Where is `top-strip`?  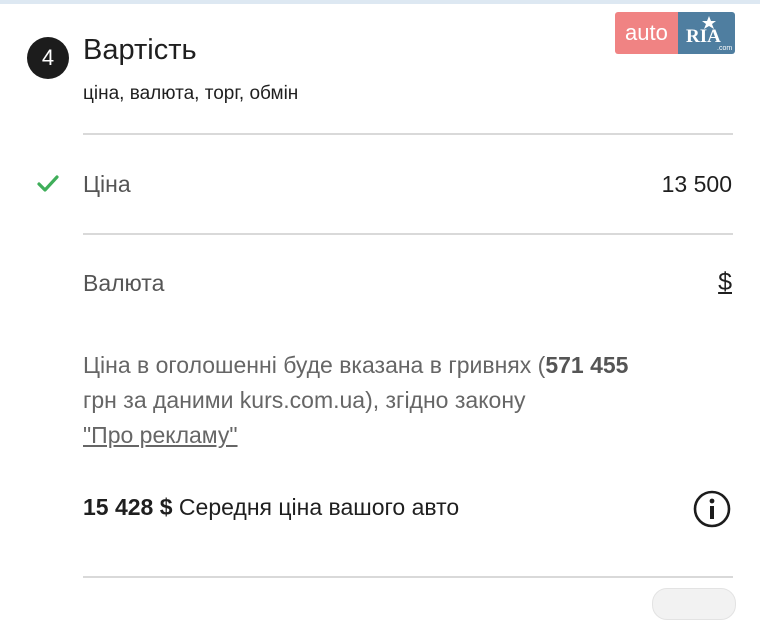
top-strip is located at coordinates (380, 2).